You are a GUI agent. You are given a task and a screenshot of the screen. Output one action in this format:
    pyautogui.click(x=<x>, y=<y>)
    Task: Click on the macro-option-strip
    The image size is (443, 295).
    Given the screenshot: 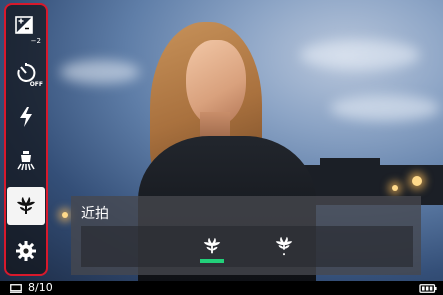 What is the action you would take?
    pyautogui.click(x=247, y=246)
    